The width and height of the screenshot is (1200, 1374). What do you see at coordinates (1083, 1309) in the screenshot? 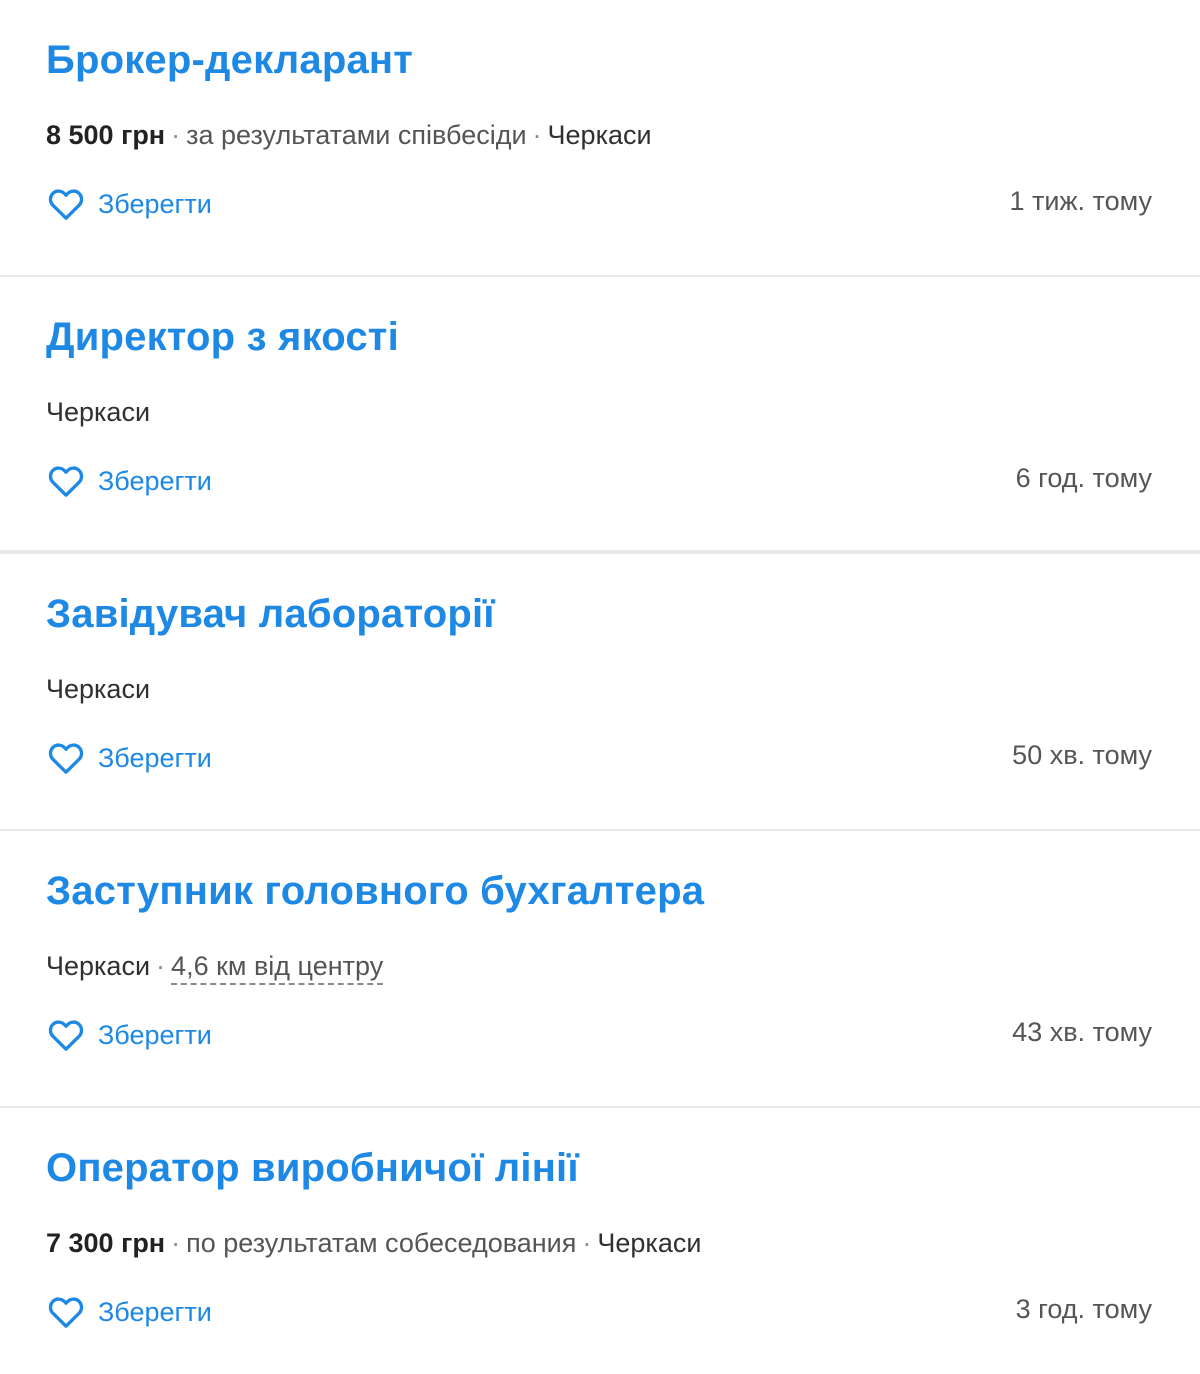
I see `posted-time: 3 год. тому` at bounding box center [1083, 1309].